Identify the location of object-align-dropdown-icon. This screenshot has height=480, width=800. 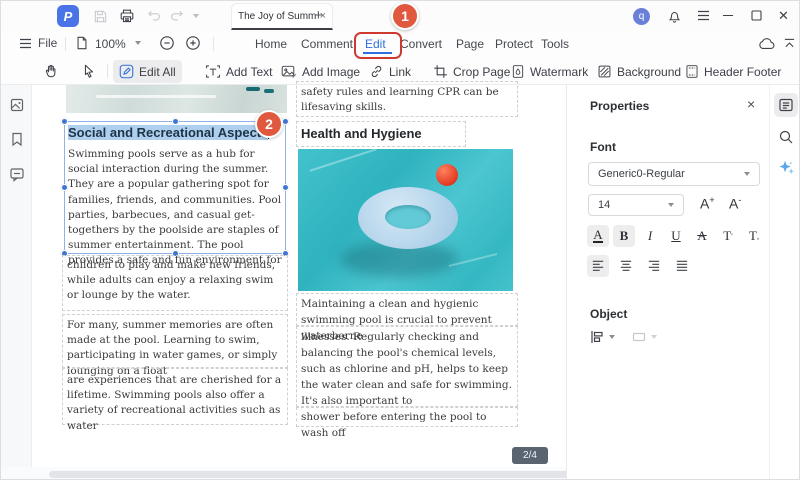
(612, 337).